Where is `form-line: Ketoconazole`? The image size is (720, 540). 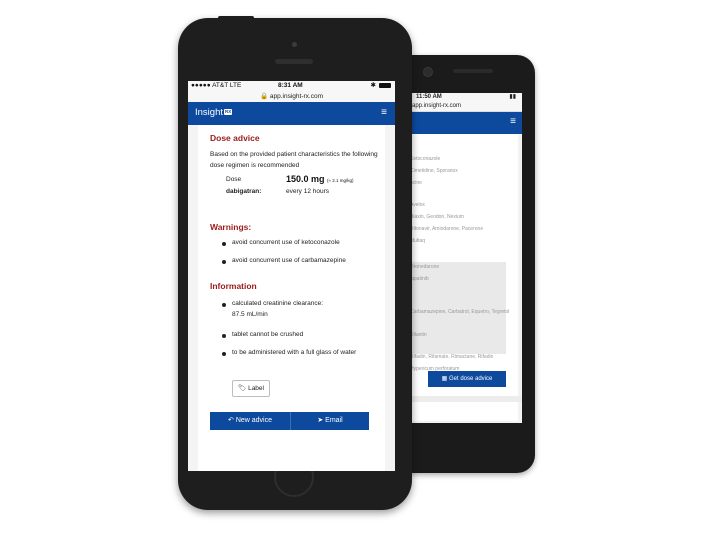
form-line: Ketoconazole is located at coordinates (425, 159).